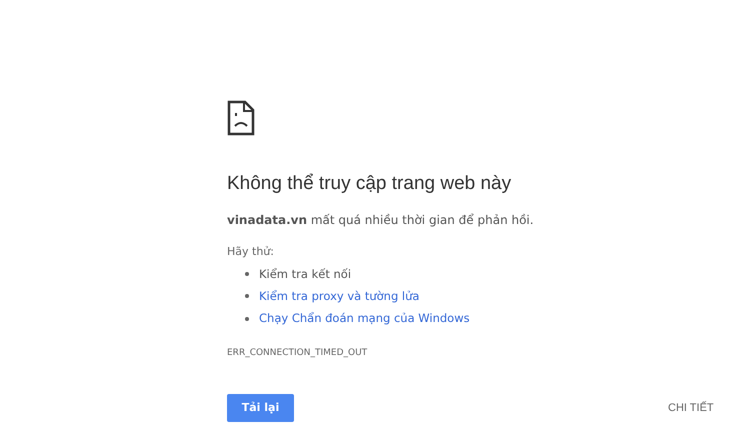 Image resolution: width=745 pixels, height=447 pixels. What do you see at coordinates (297, 353) in the screenshot?
I see `error-code: ERR_CONNECTION_TIMED_OUT` at bounding box center [297, 353].